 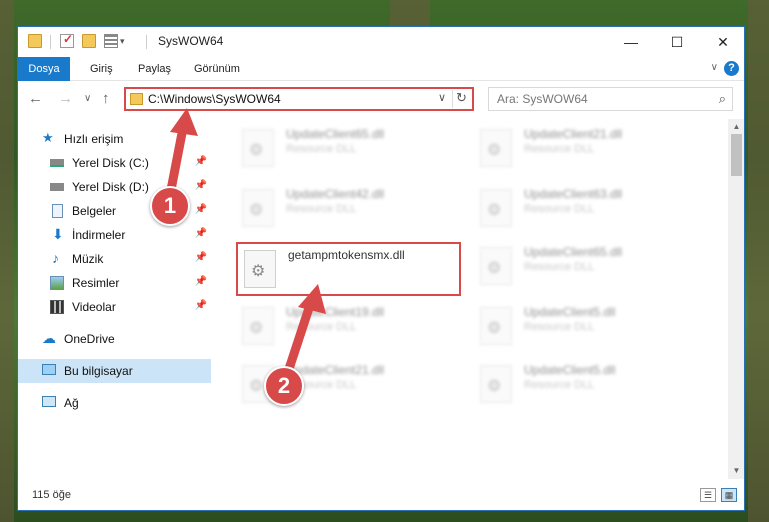 I want to click on step-badge-2: 2, so click(x=284, y=386).